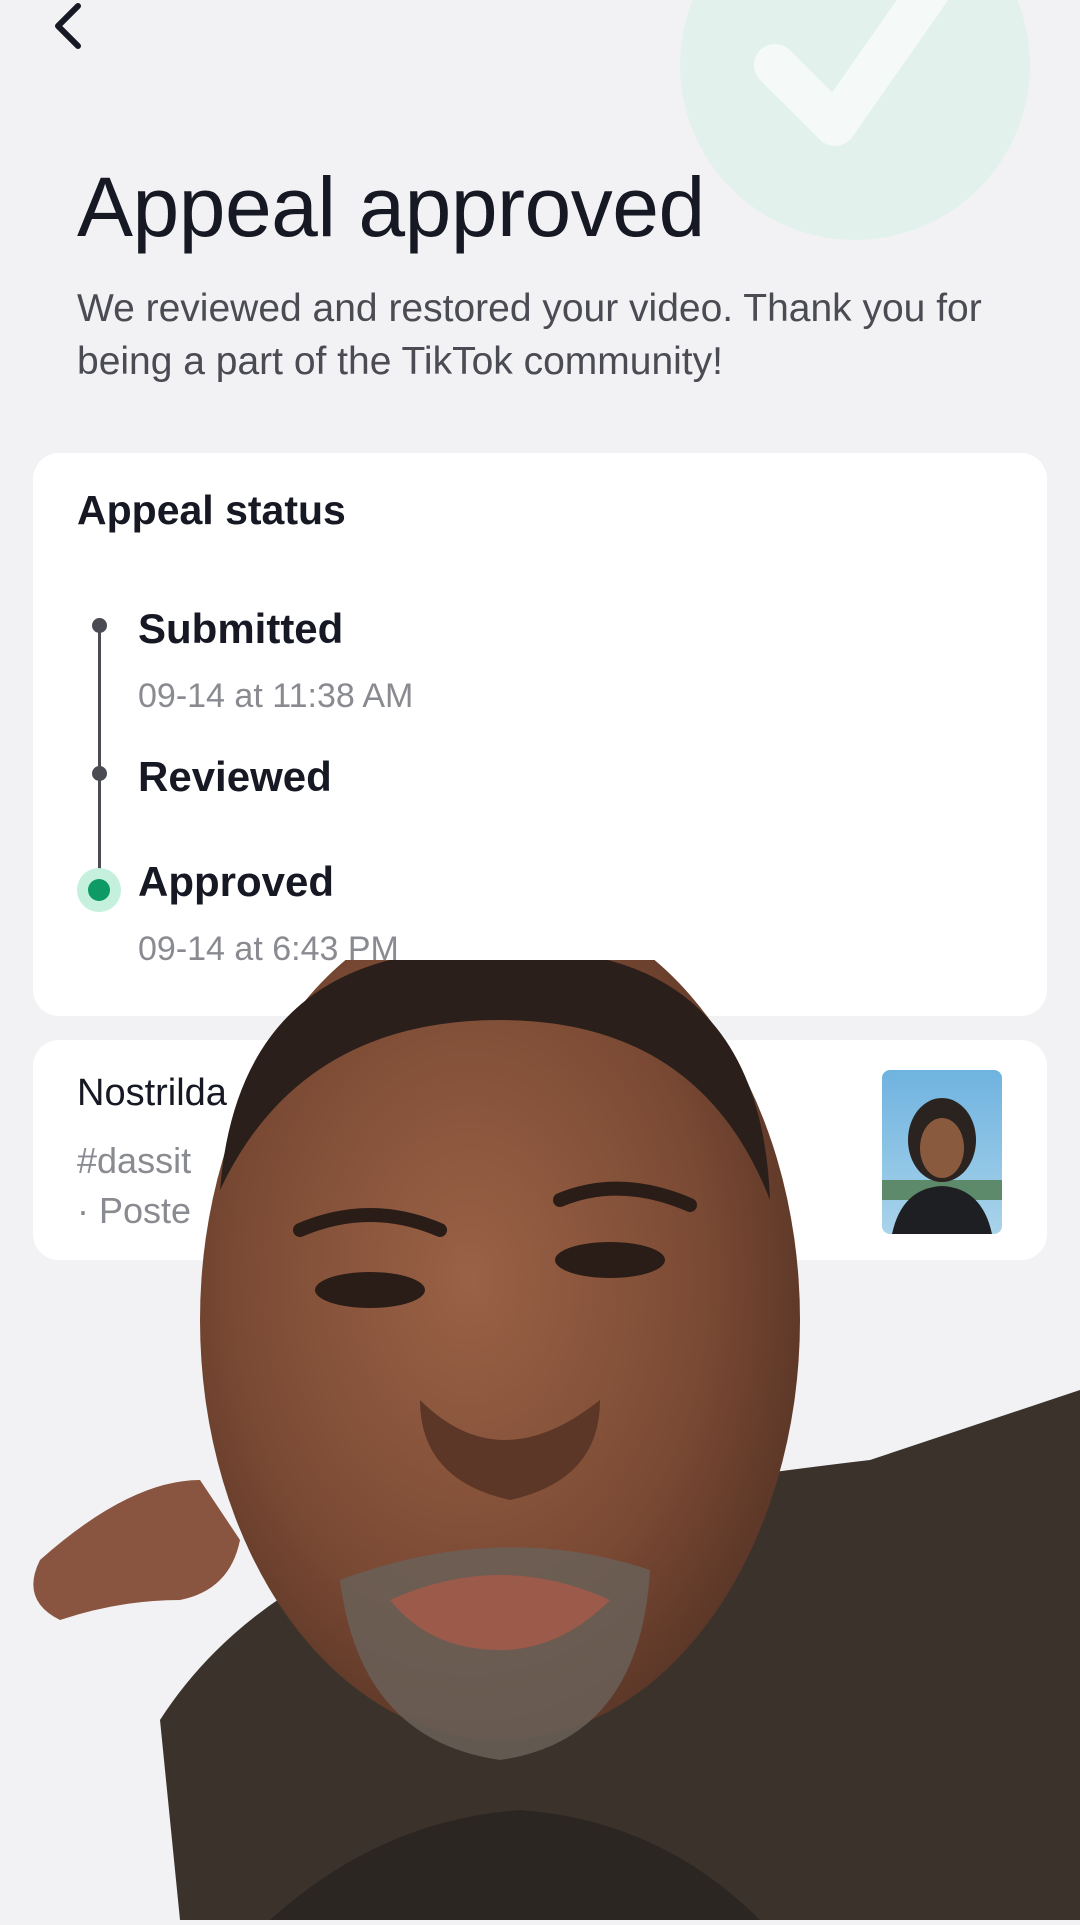  What do you see at coordinates (276, 696) in the screenshot?
I see `step-submitted-time: 09-14 at 11:38 AM` at bounding box center [276, 696].